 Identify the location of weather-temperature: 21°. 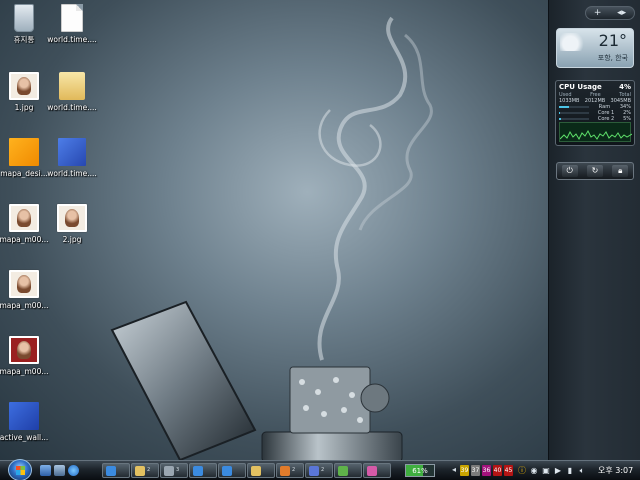
(612, 40).